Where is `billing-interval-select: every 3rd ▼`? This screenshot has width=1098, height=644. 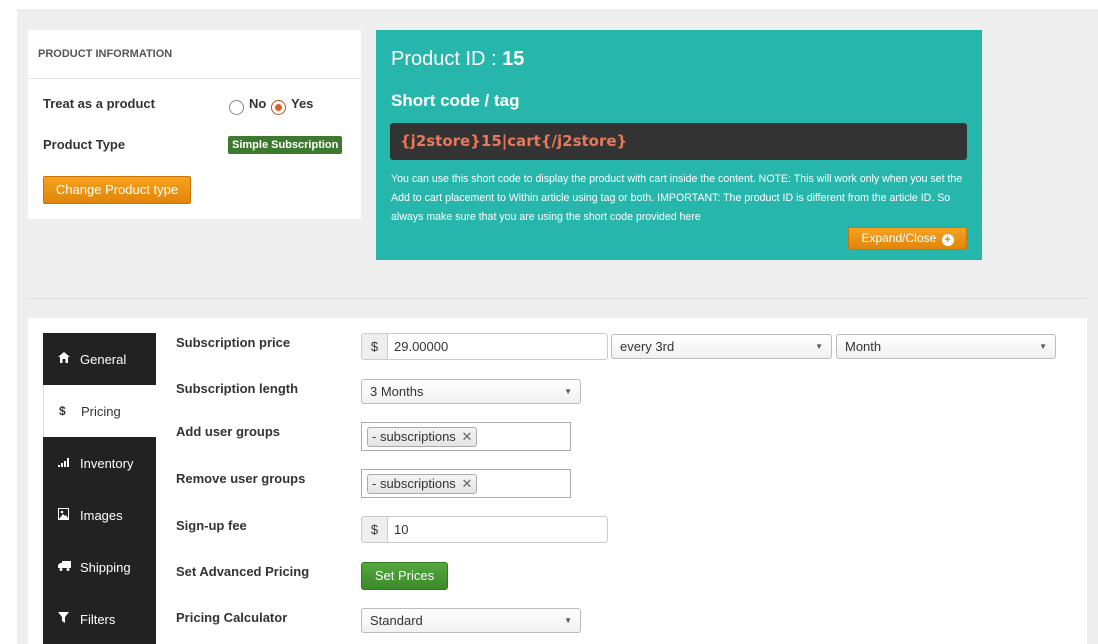 billing-interval-select: every 3rd ▼ is located at coordinates (721, 346).